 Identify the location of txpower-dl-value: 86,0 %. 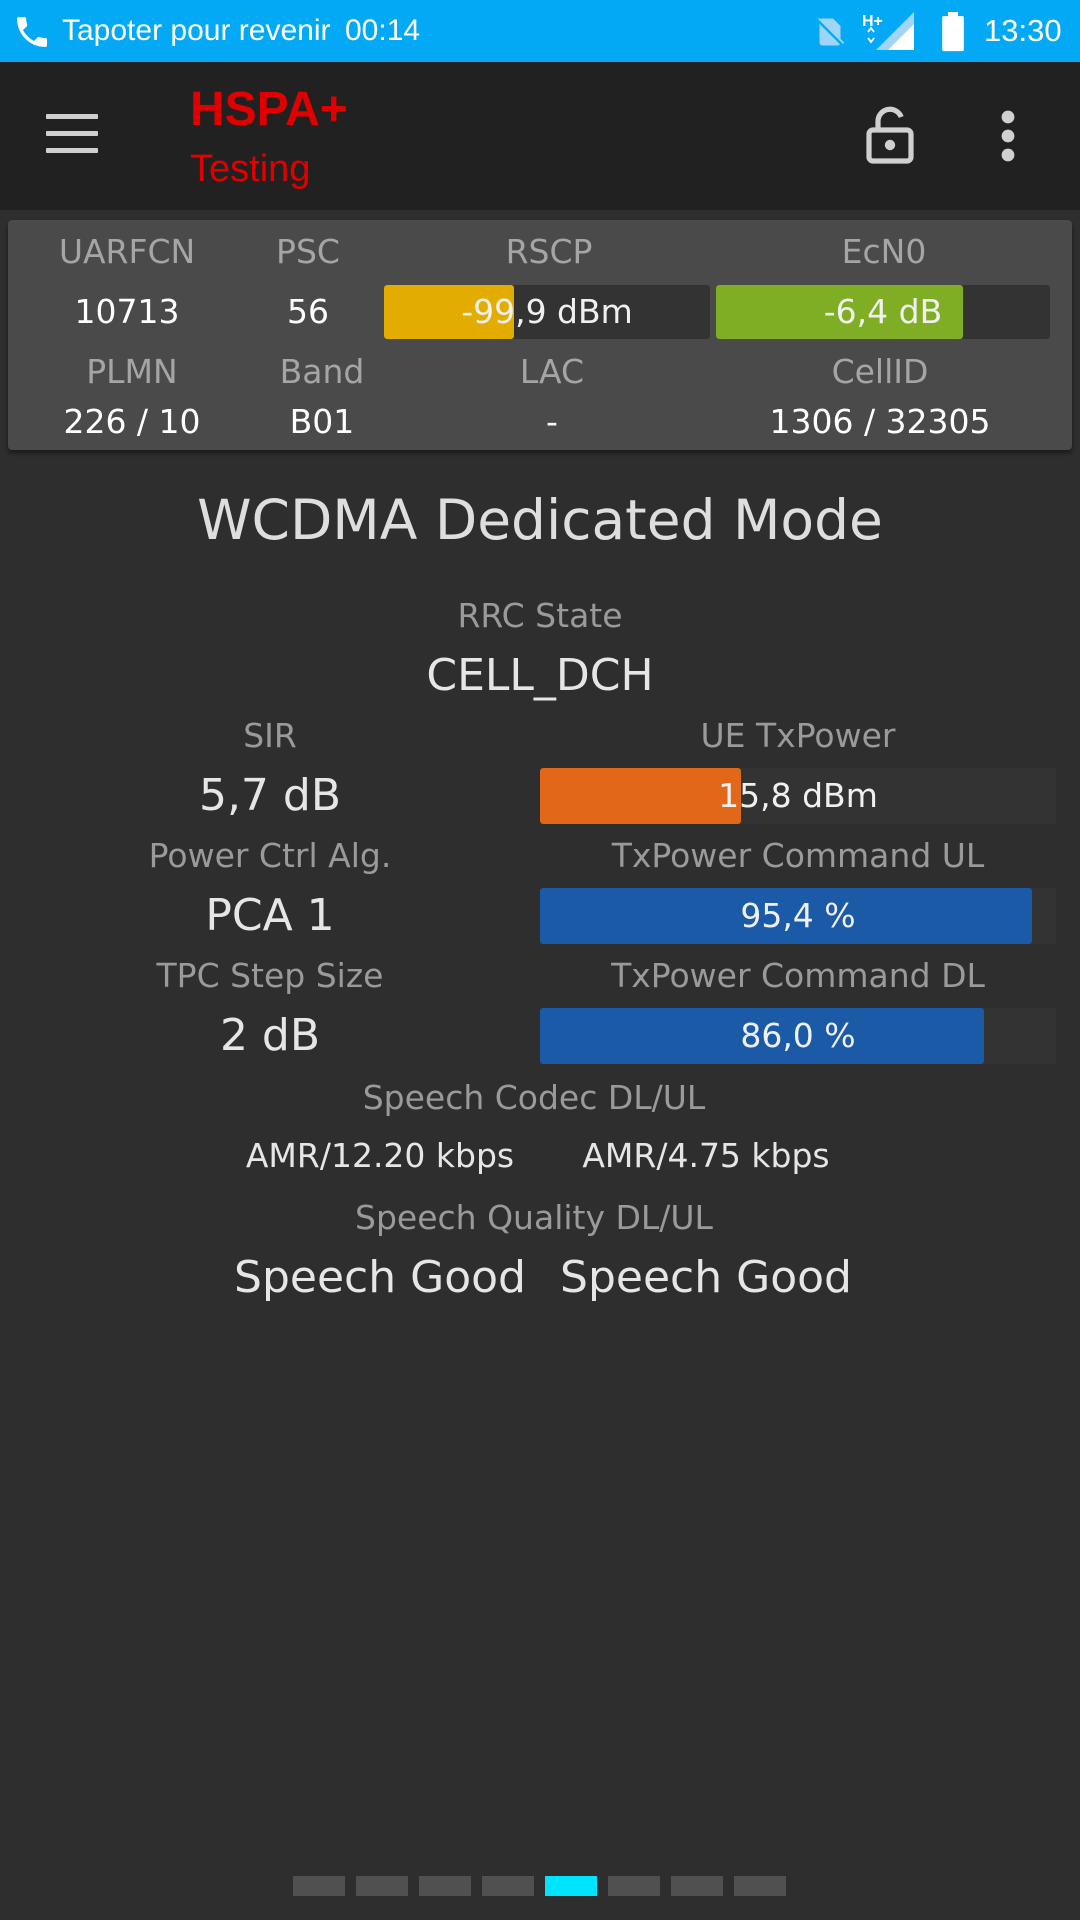
(798, 1035).